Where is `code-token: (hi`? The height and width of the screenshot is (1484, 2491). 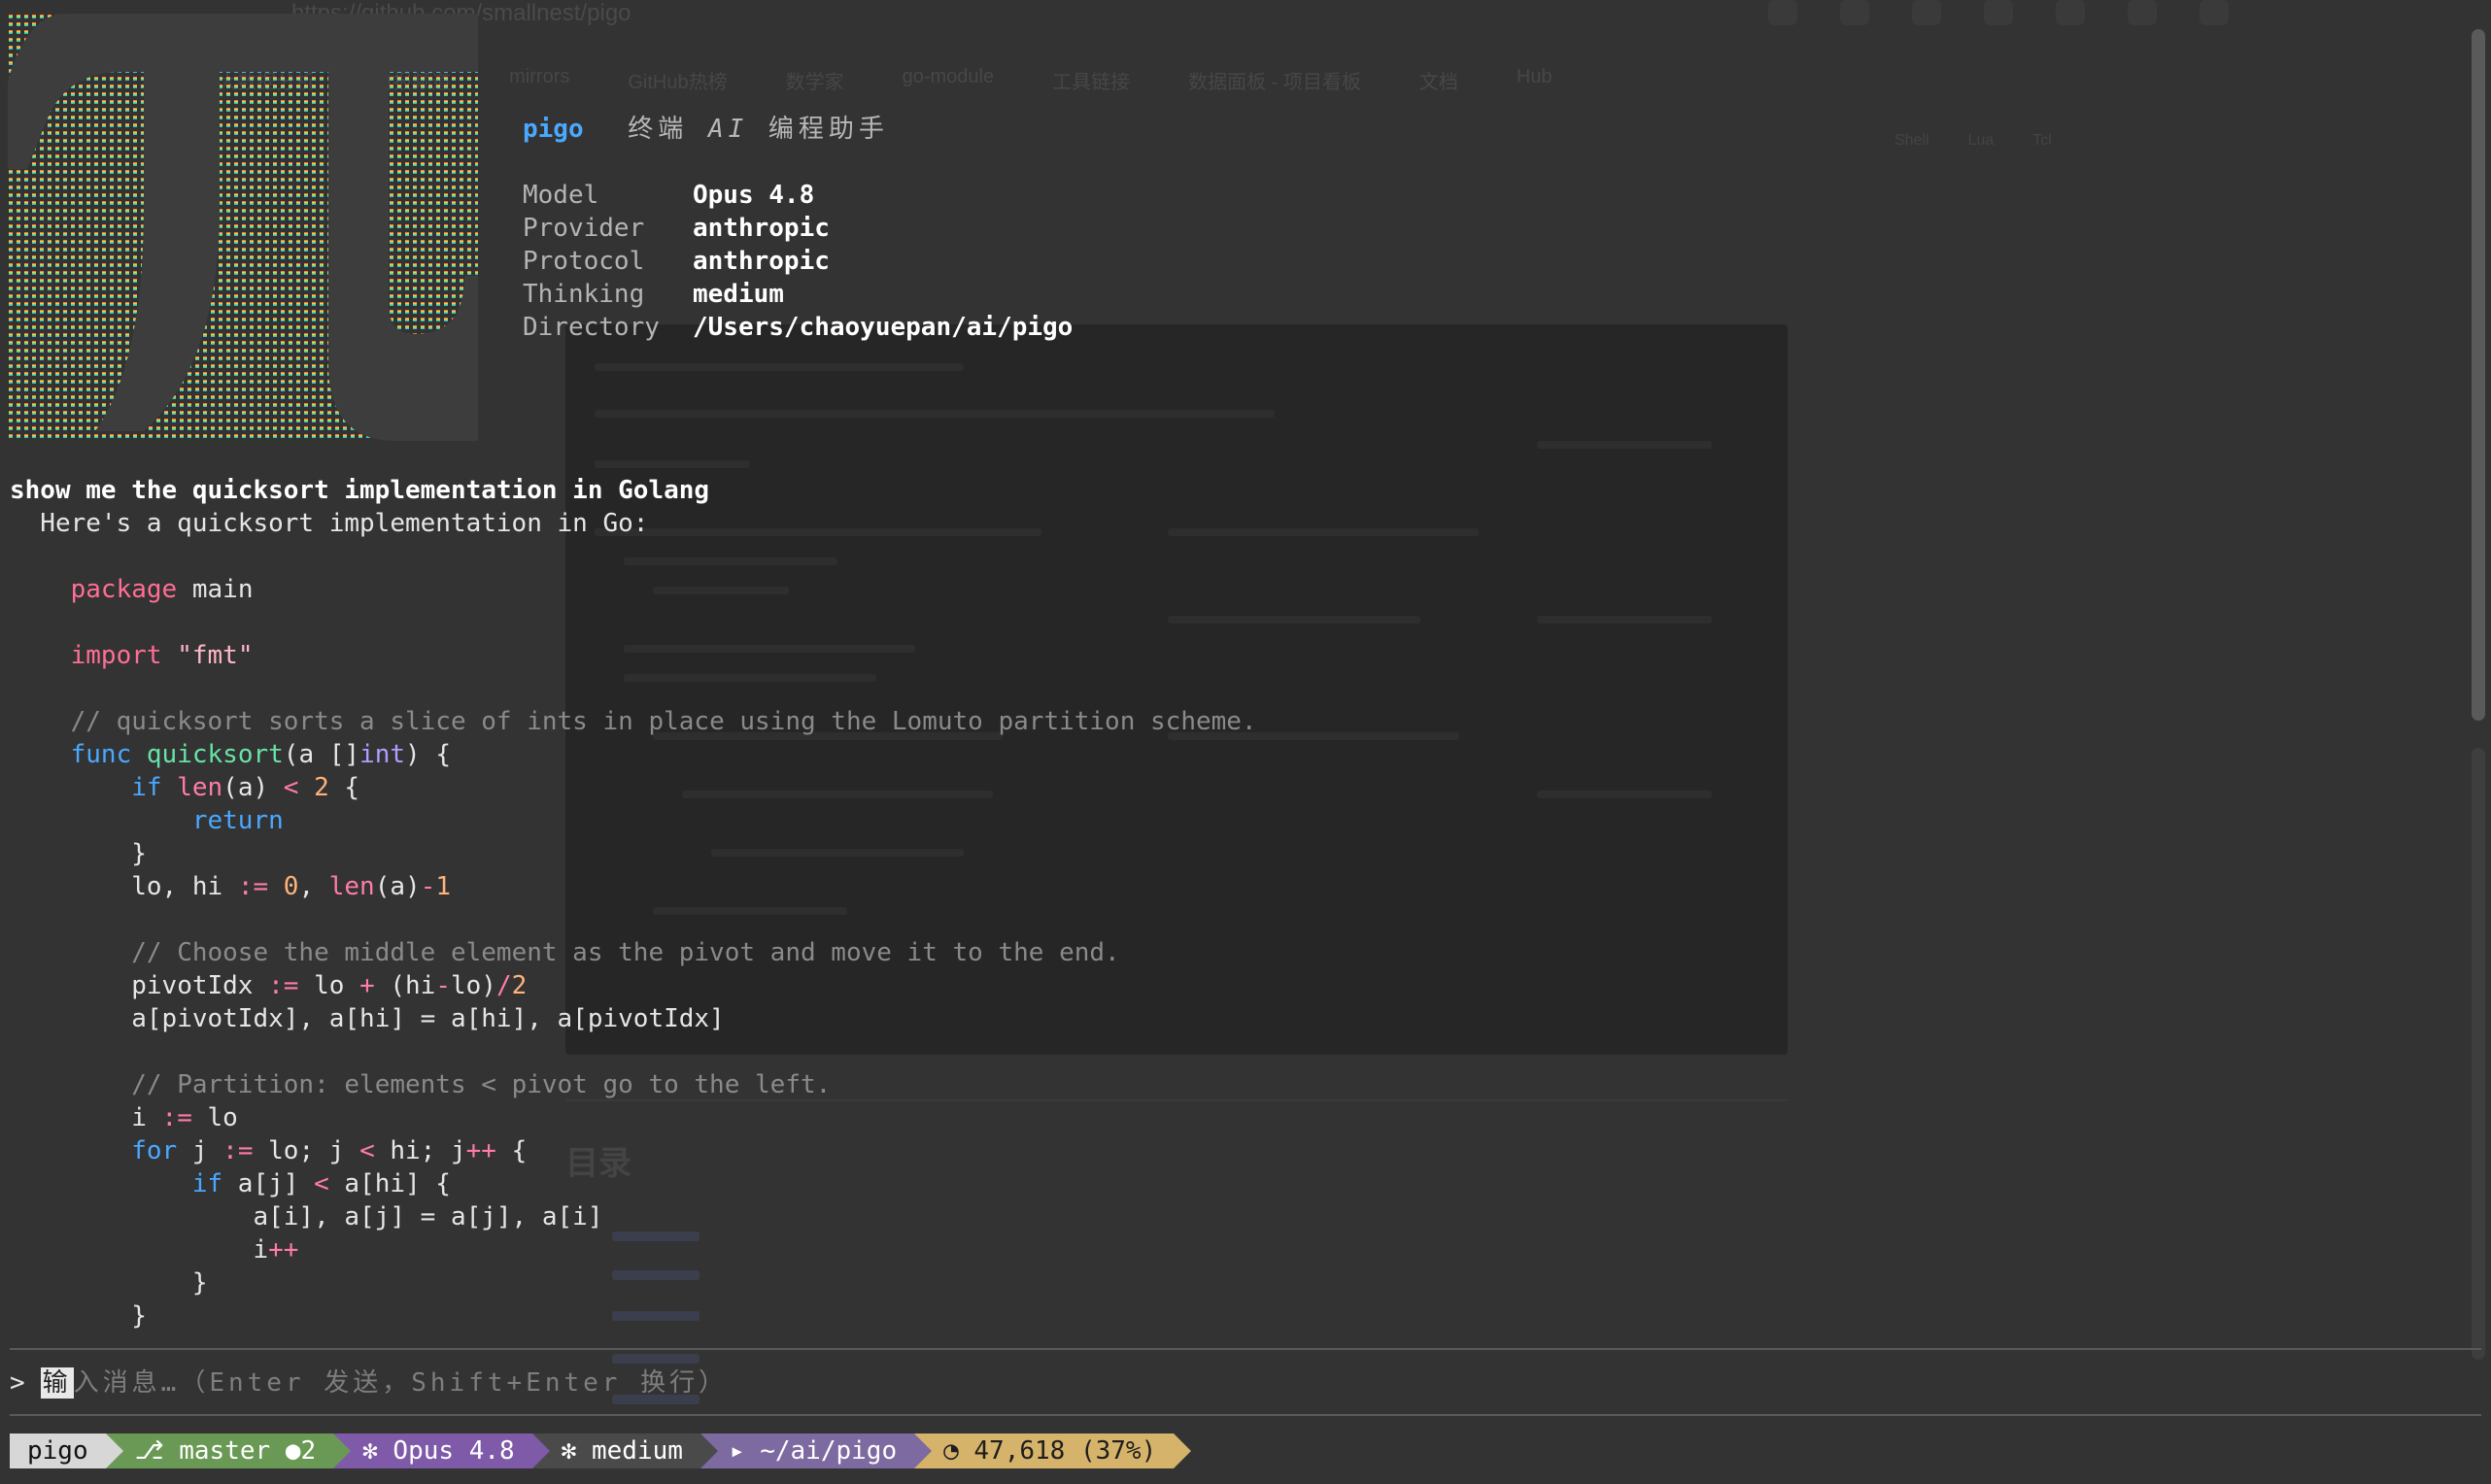 code-token: (hi is located at coordinates (405, 985).